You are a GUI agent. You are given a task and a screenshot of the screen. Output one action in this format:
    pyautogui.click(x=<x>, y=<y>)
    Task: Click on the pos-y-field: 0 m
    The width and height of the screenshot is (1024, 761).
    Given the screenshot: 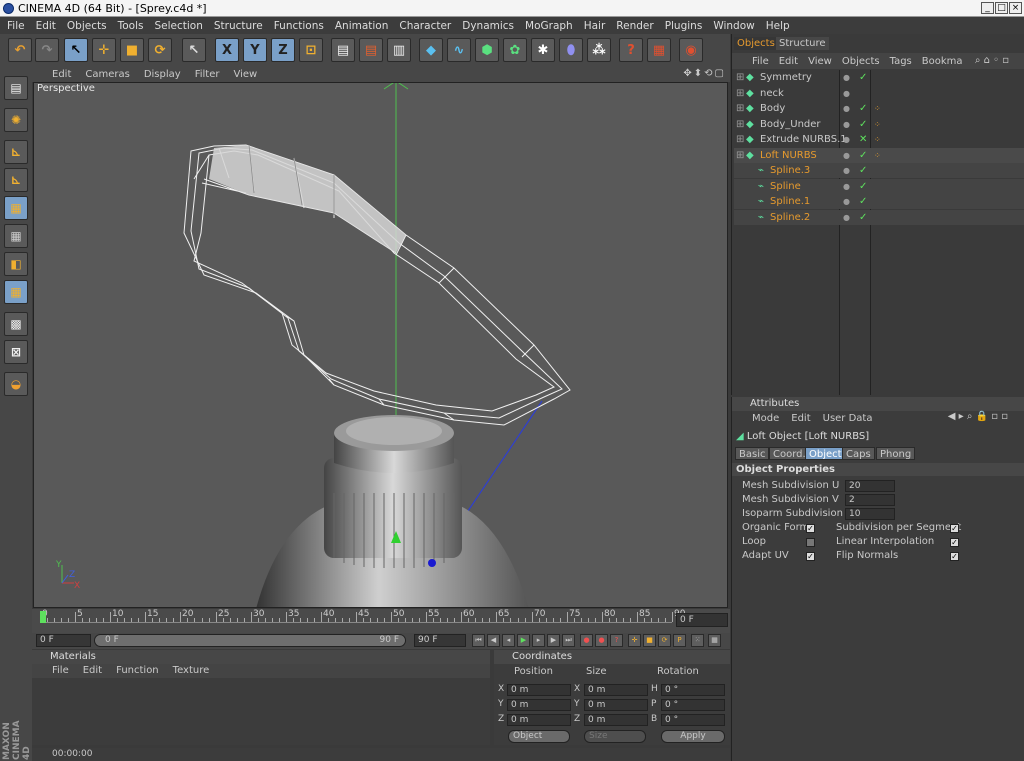 What is the action you would take?
    pyautogui.click(x=539, y=705)
    